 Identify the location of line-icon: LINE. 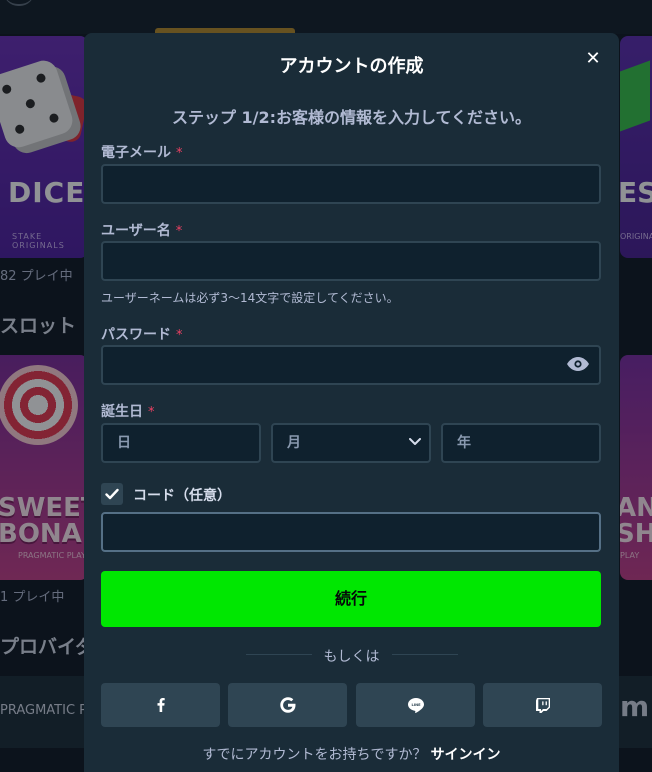
(415, 705).